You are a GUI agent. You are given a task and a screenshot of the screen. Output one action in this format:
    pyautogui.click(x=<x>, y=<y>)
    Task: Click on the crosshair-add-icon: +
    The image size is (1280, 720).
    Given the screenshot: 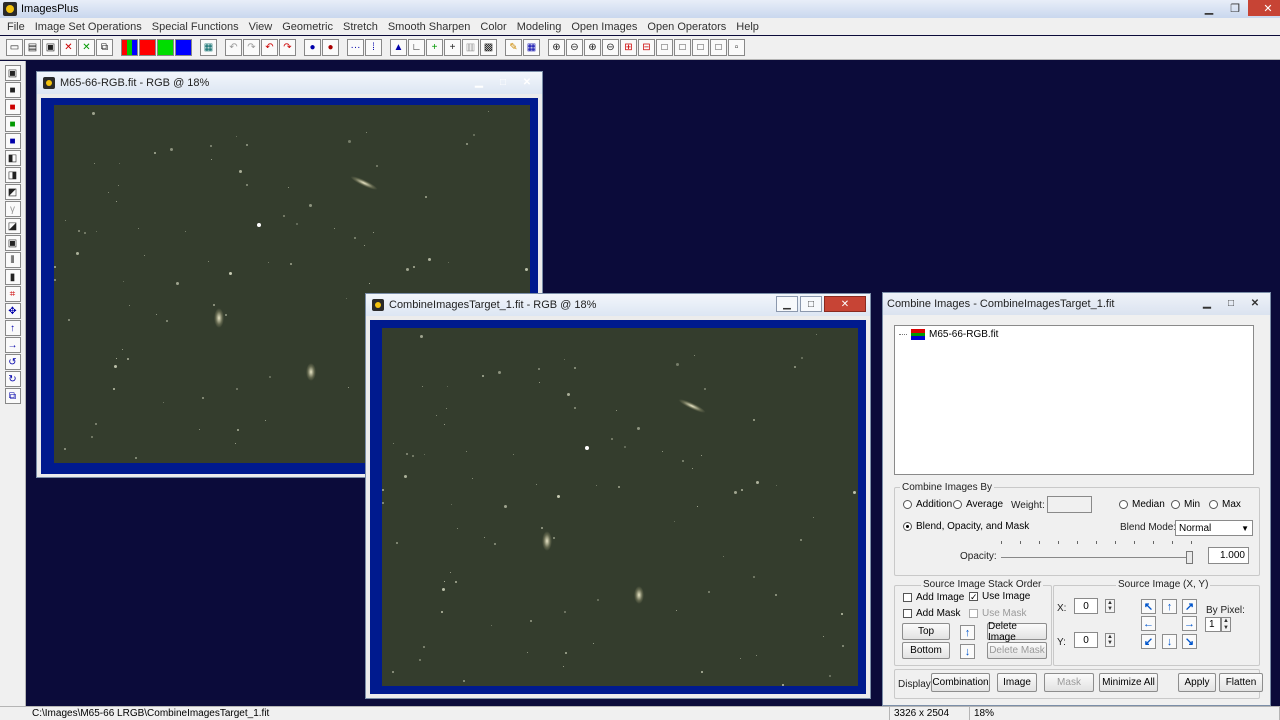 What is the action you would take?
    pyautogui.click(x=434, y=47)
    